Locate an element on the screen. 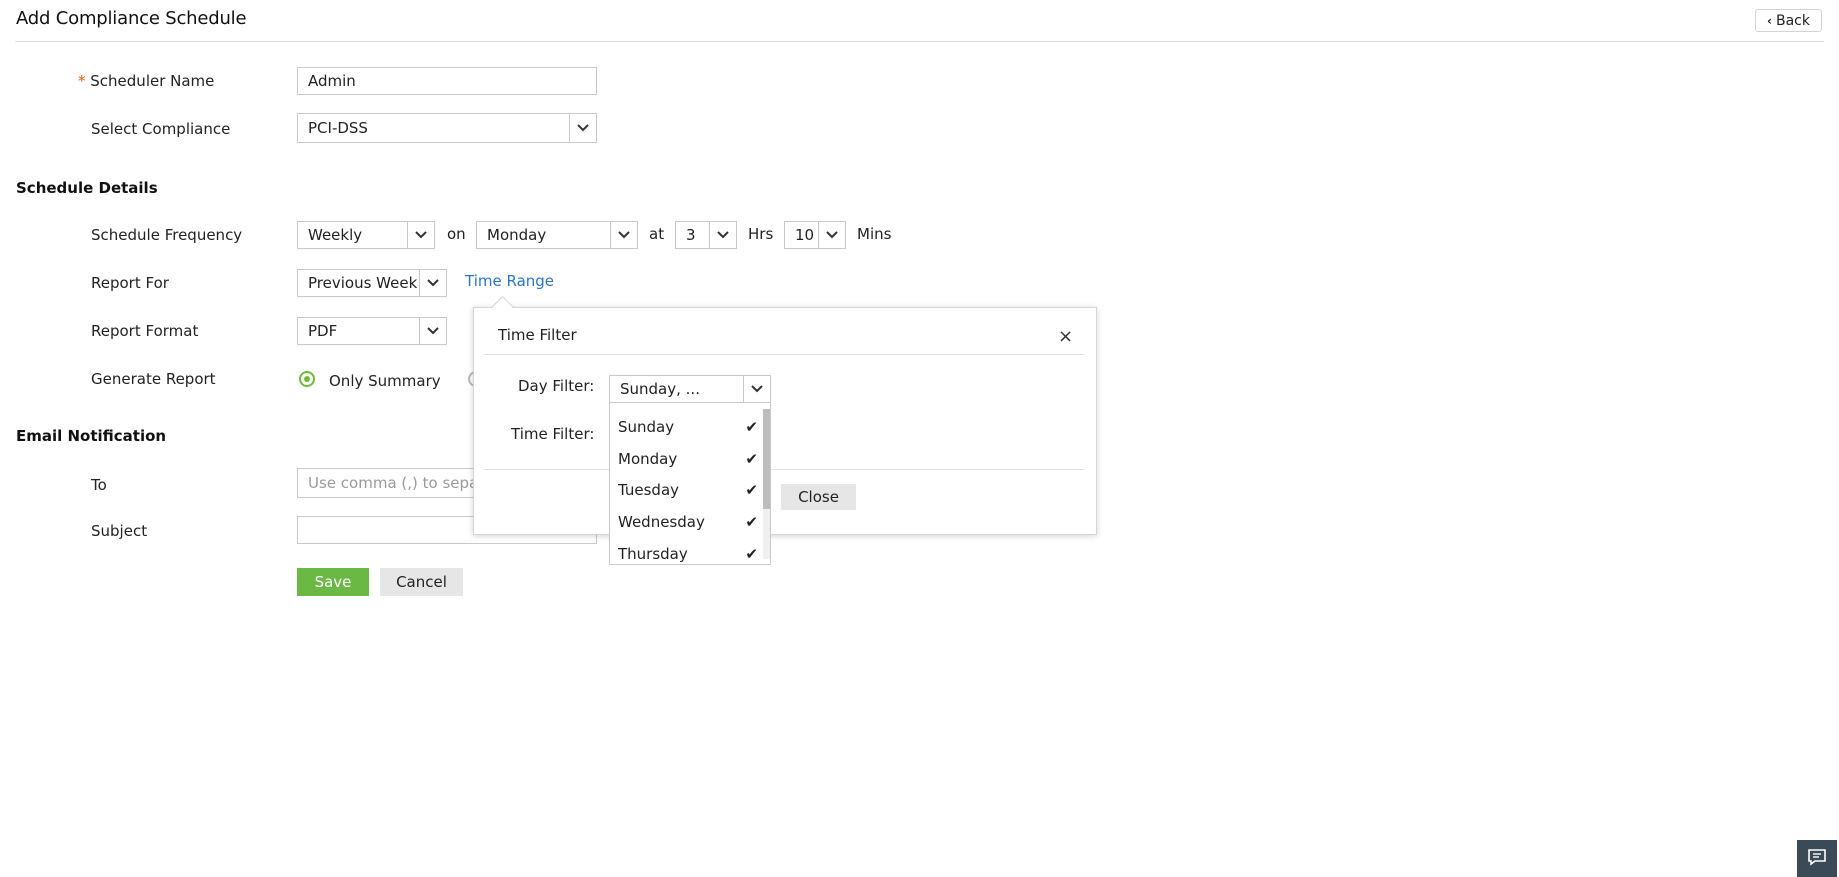 The width and height of the screenshot is (1839, 877). chat-icon is located at coordinates (1817, 859).